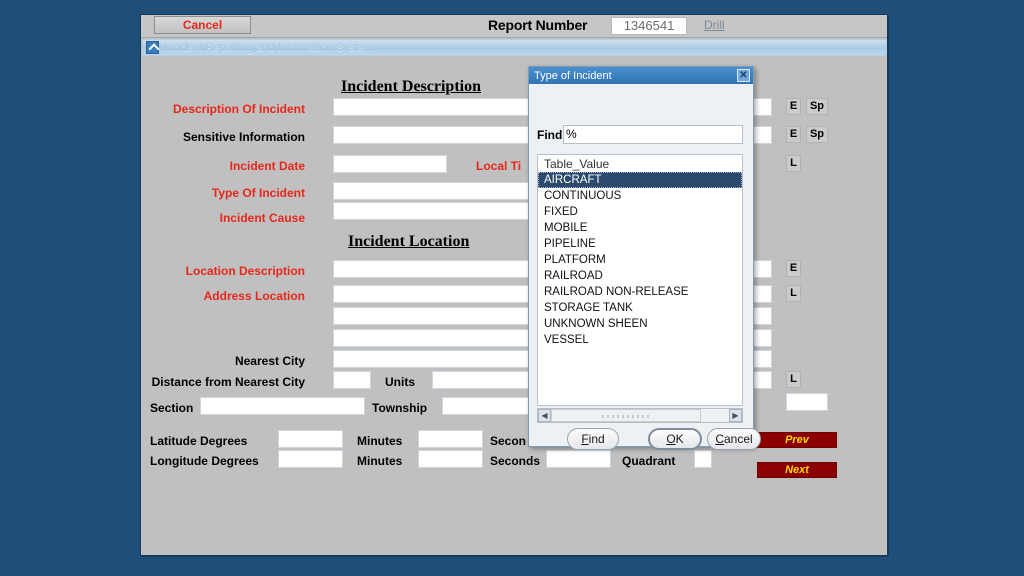 The image size is (1024, 576). I want to click on label-address-location: Address Location, so click(254, 296).